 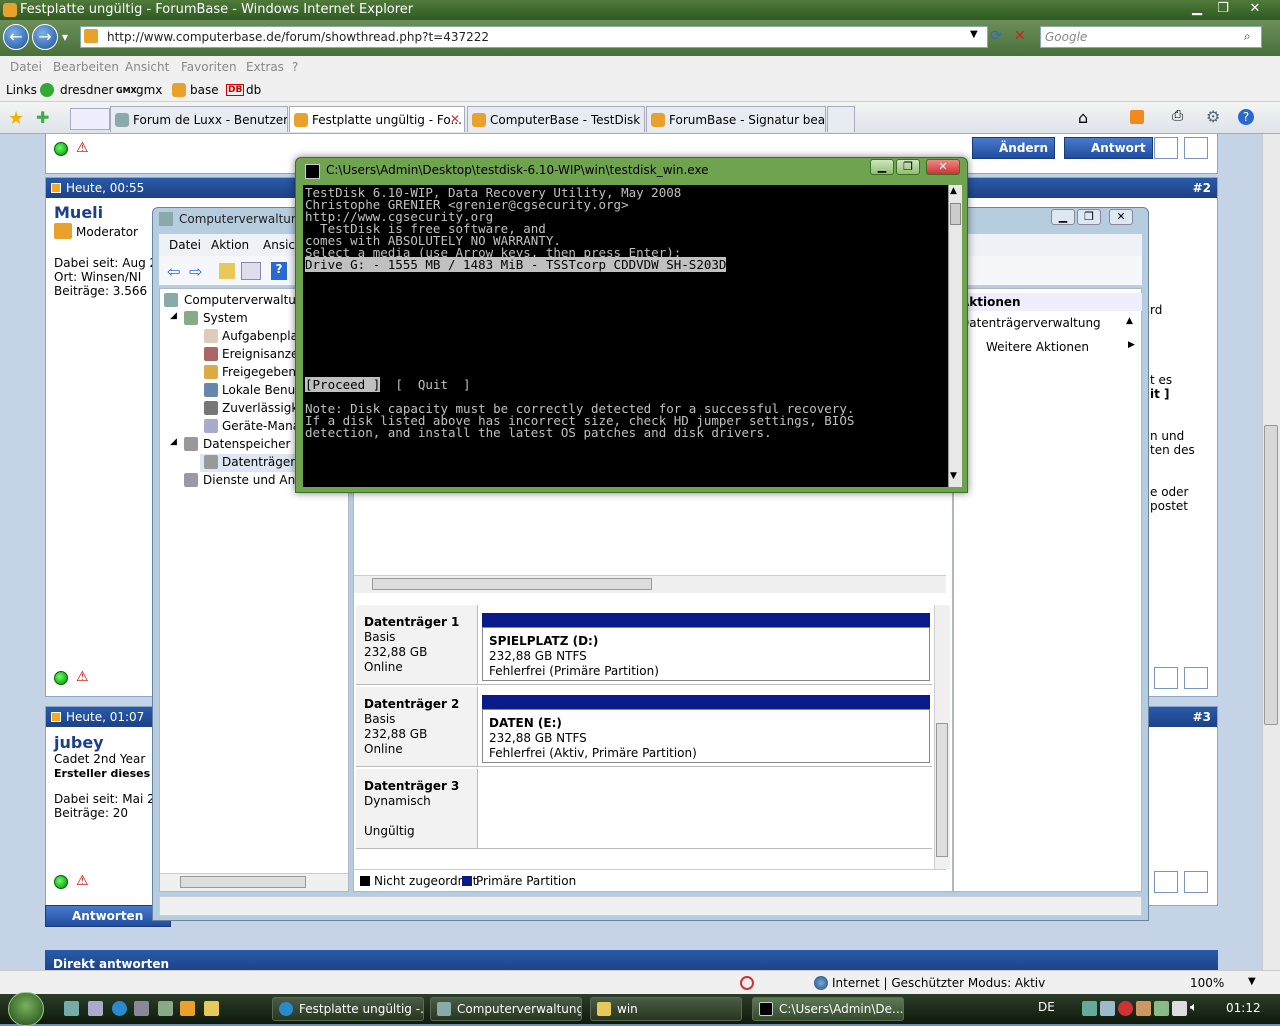 I want to click on actions-section: Datenträgerverwaltung, so click(x=1048, y=323).